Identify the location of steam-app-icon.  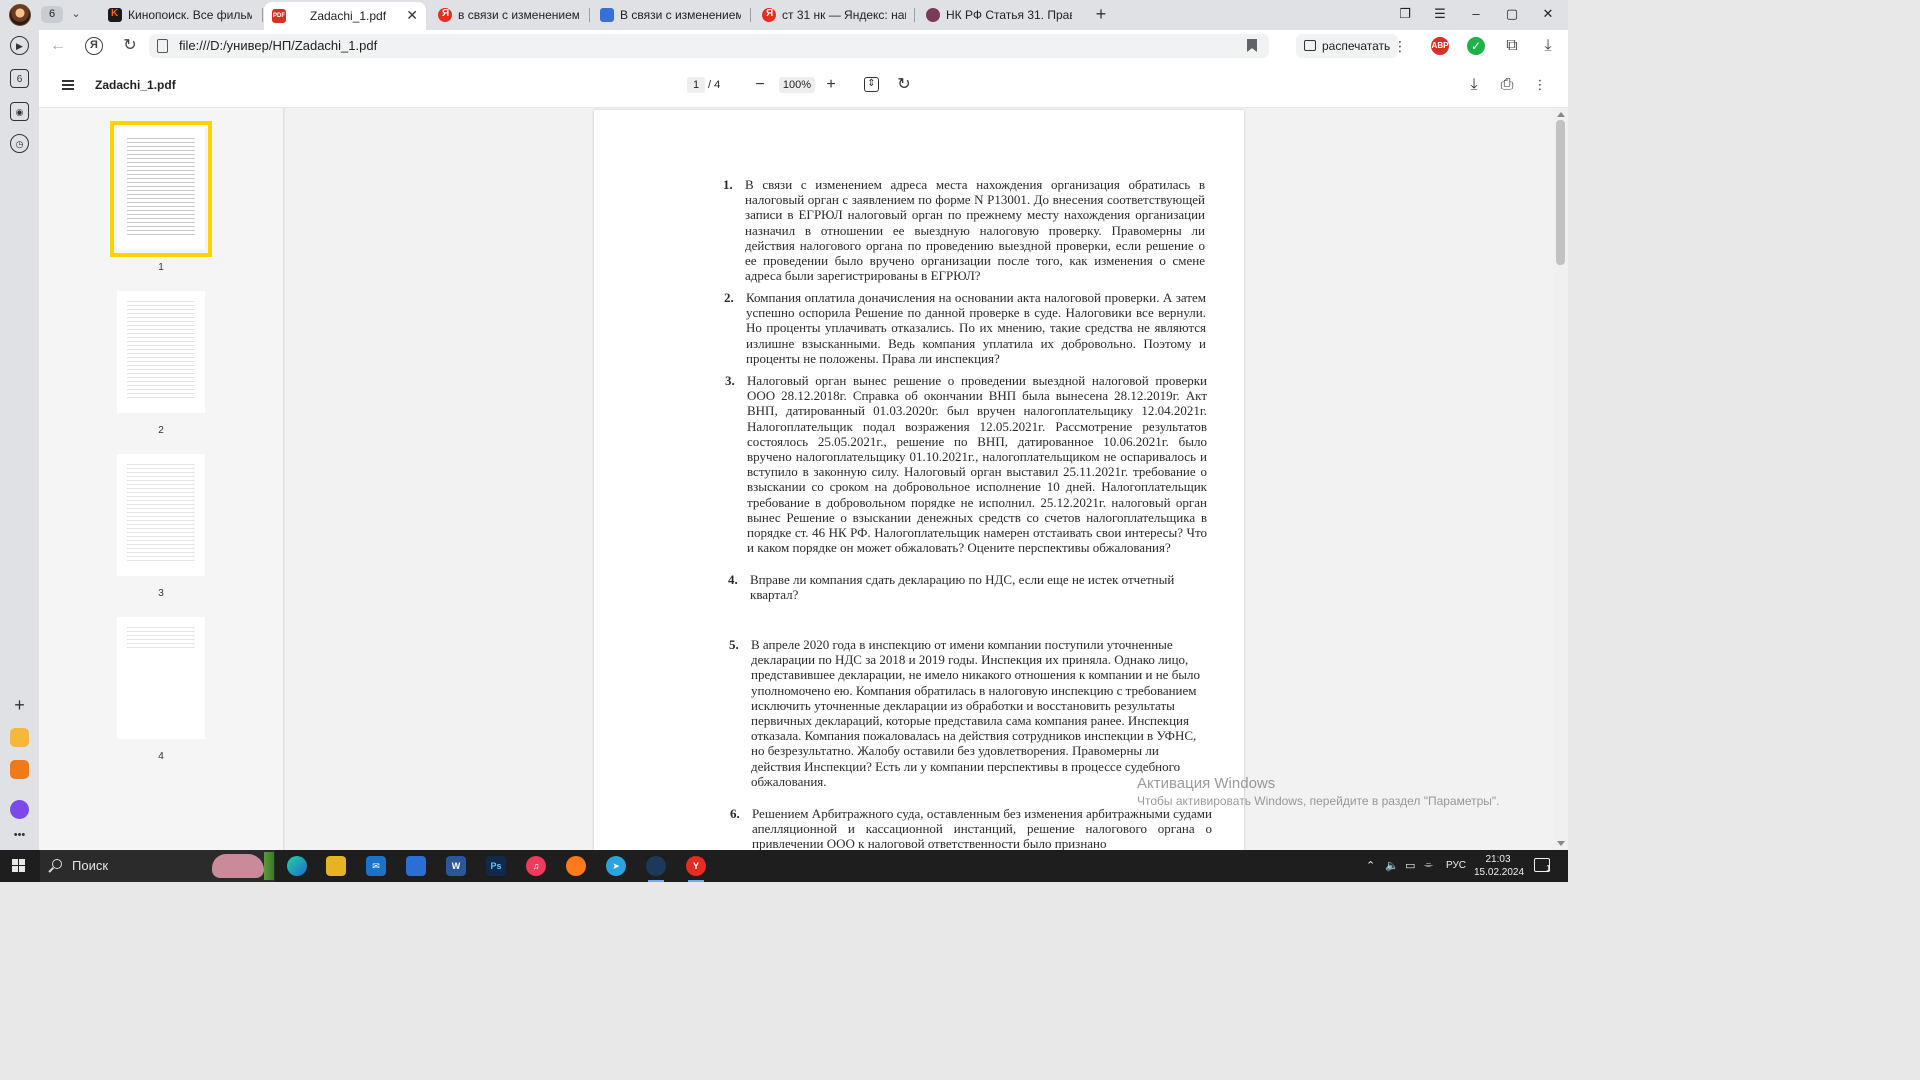
(656, 869).